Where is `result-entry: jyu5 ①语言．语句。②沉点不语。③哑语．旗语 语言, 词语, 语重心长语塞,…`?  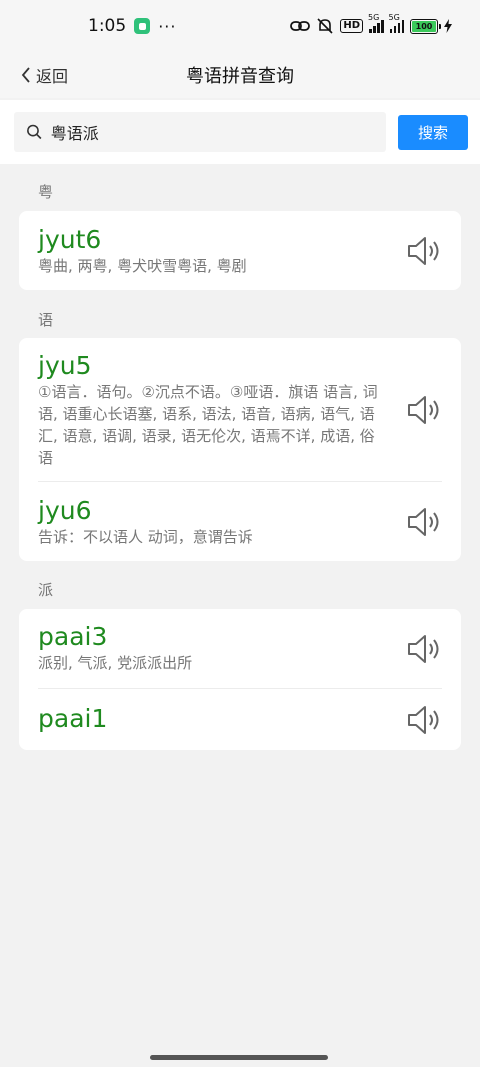
result-entry: jyu5 ①语言．语句。②沉点不语。③哑语．旗语 语言, 词语, 语重心长语塞,… is located at coordinates (240, 409).